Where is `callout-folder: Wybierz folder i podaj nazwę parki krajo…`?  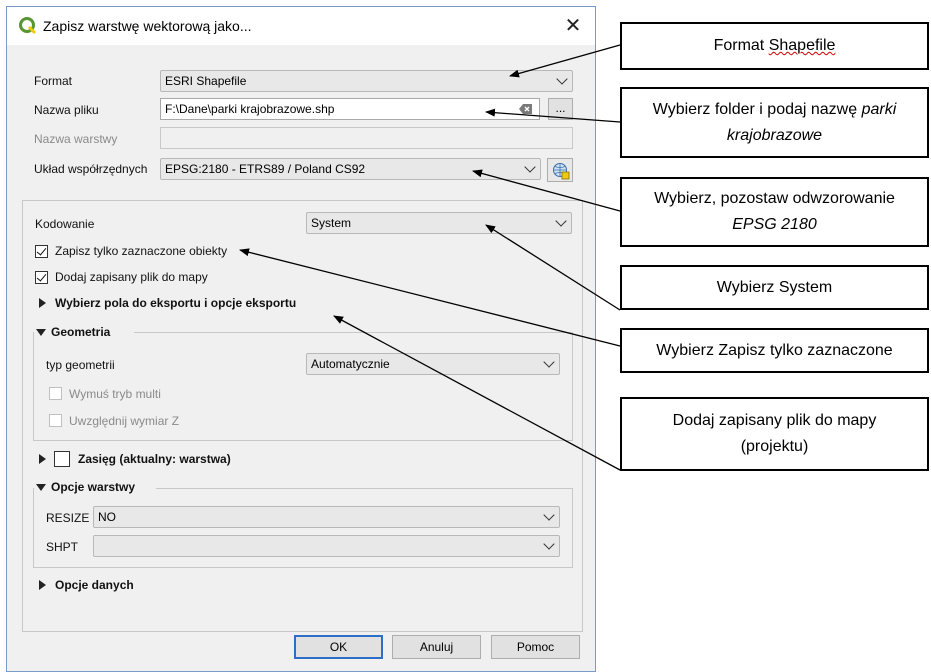 callout-folder: Wybierz folder i podaj nazwę parki krajo… is located at coordinates (774, 122).